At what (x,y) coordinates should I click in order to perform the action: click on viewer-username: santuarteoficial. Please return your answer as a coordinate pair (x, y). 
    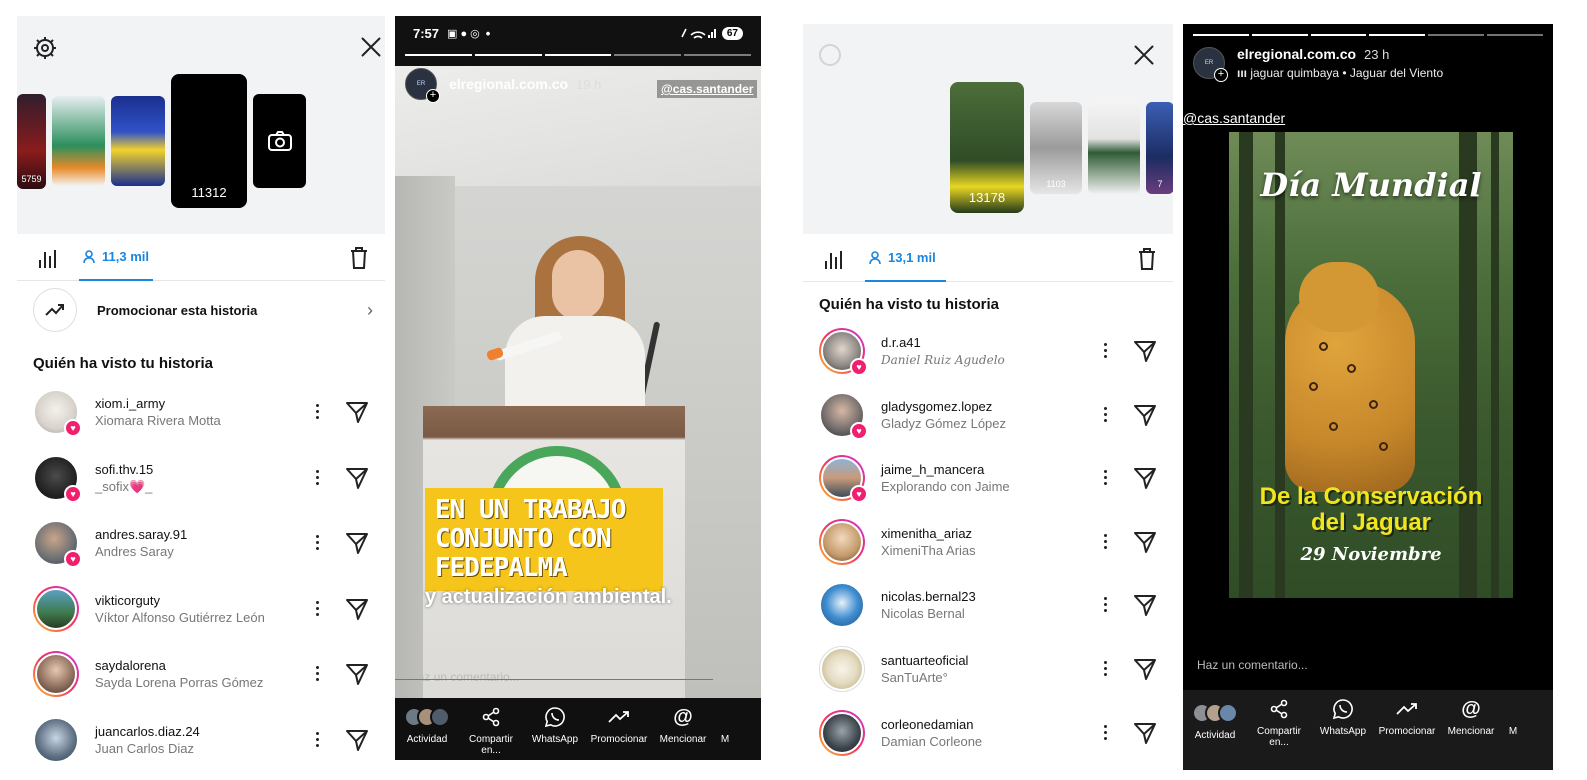
    Looking at the image, I should click on (971, 660).